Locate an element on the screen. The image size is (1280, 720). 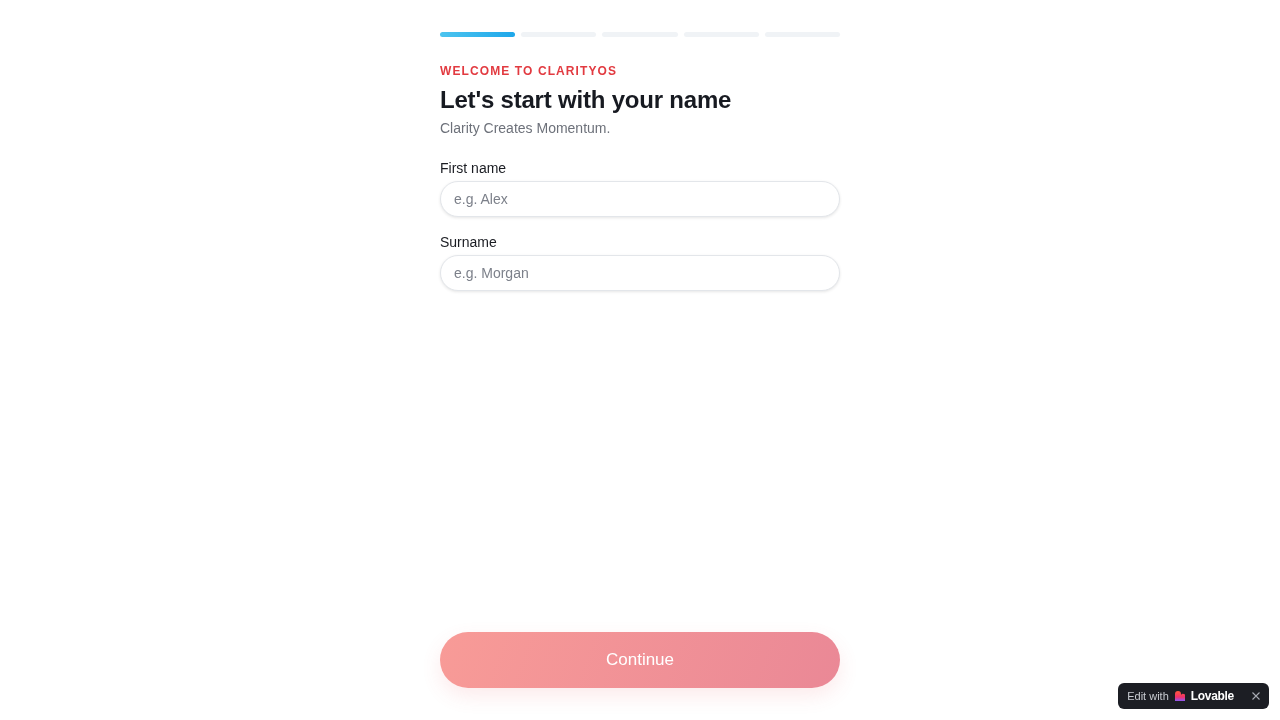
page-heading: Let's start with your name is located at coordinates (586, 100).